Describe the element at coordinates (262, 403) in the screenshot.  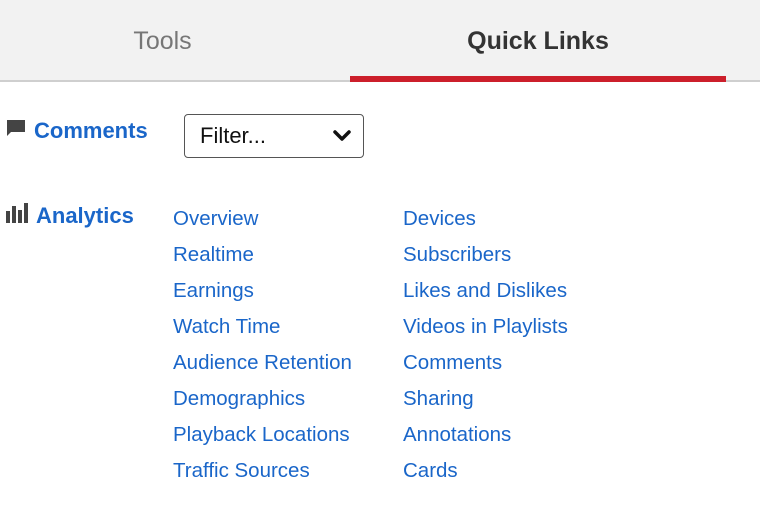
I see `analytics-link-demographics: Demographics` at that location.